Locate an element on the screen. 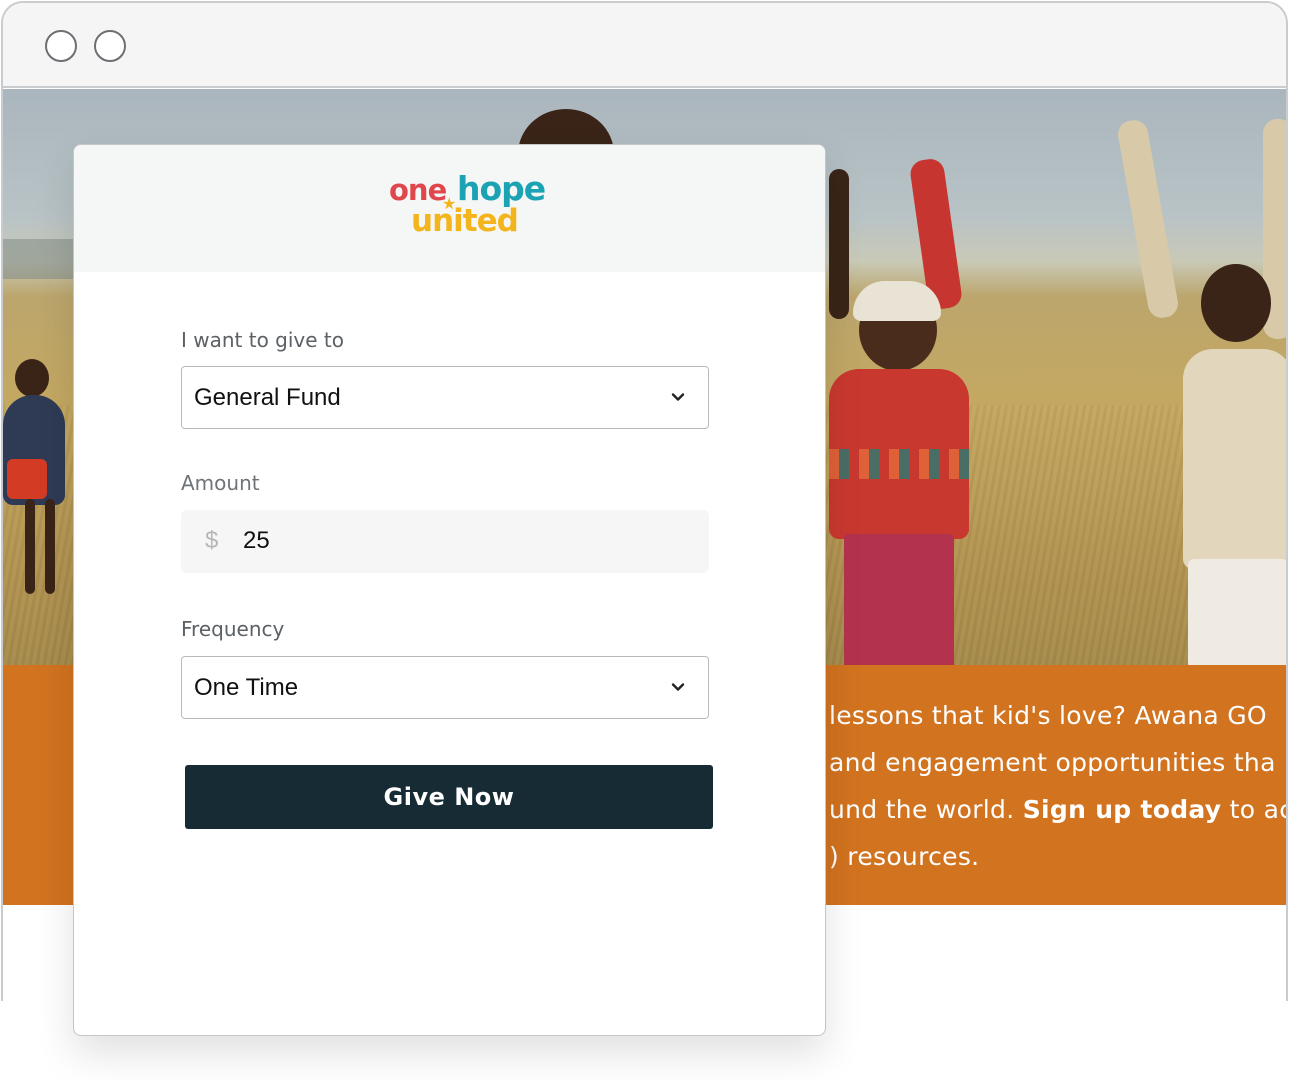 The height and width of the screenshot is (1080, 1290). child-figure-center is located at coordinates (909, 407).